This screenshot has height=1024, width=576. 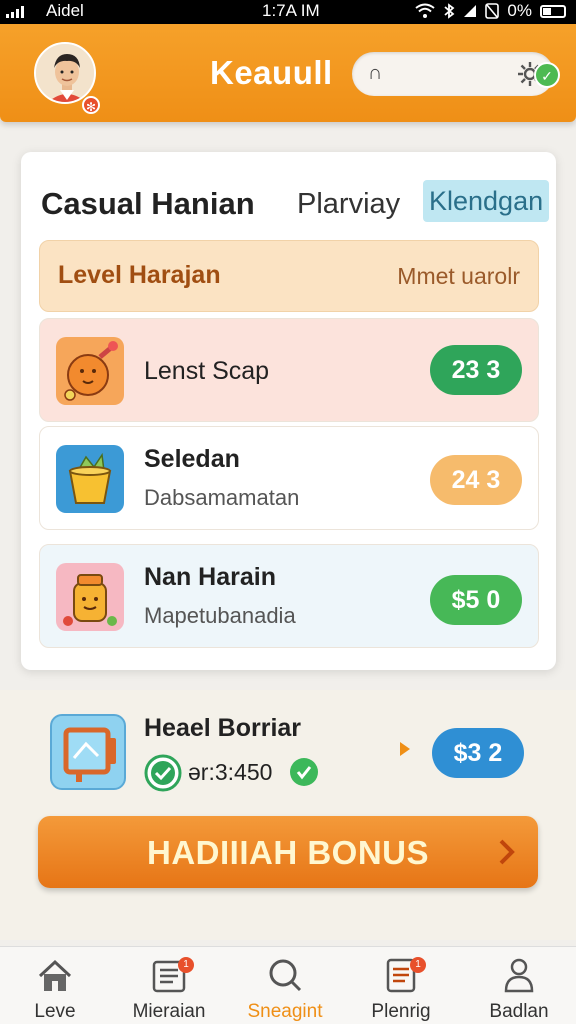 I want to click on list-item: Seledan Dabsamamatan 24 3, so click(x=289, y=478).